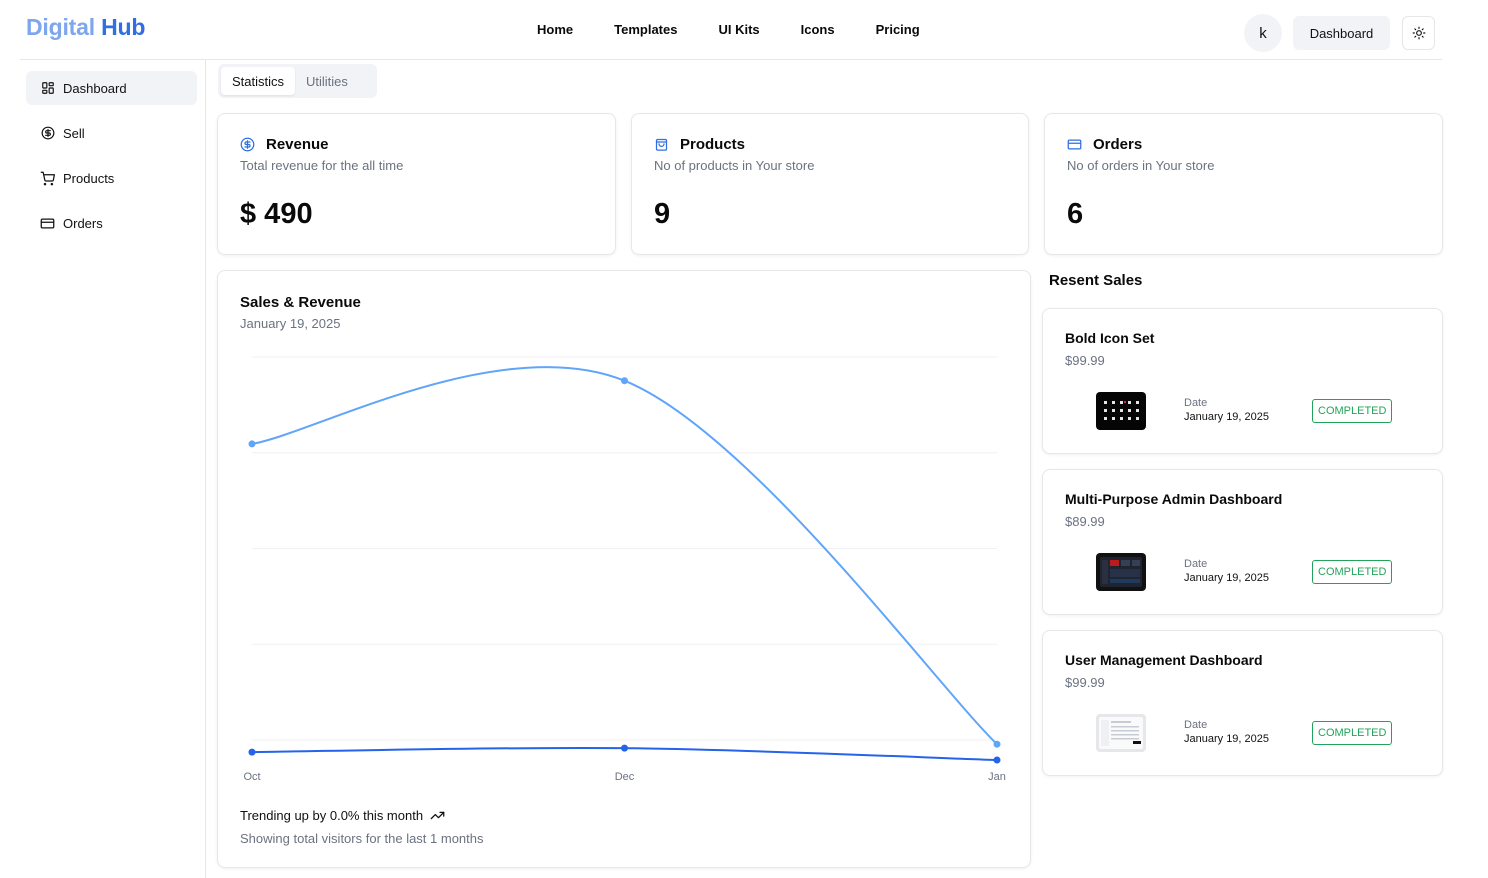  I want to click on nav-home-link: Home, so click(555, 29).